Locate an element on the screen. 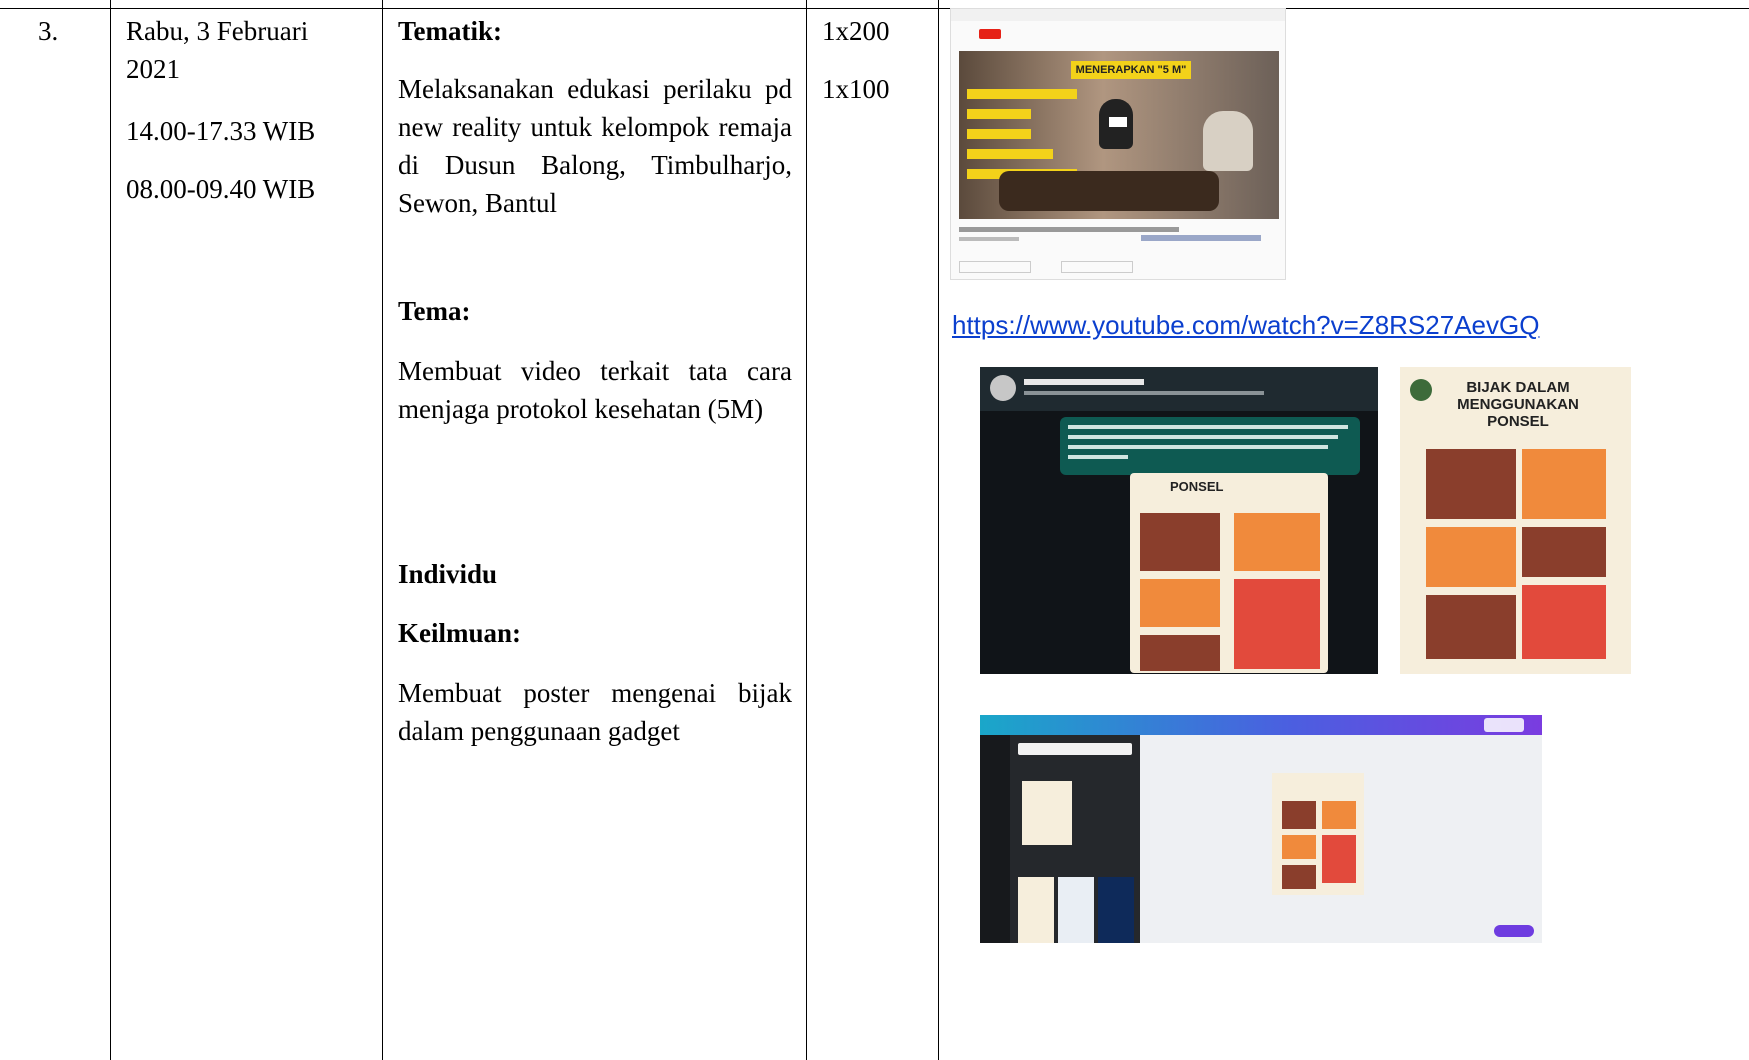 This screenshot has height=1060, width=1749. individu-heading: Individu is located at coordinates (448, 574).